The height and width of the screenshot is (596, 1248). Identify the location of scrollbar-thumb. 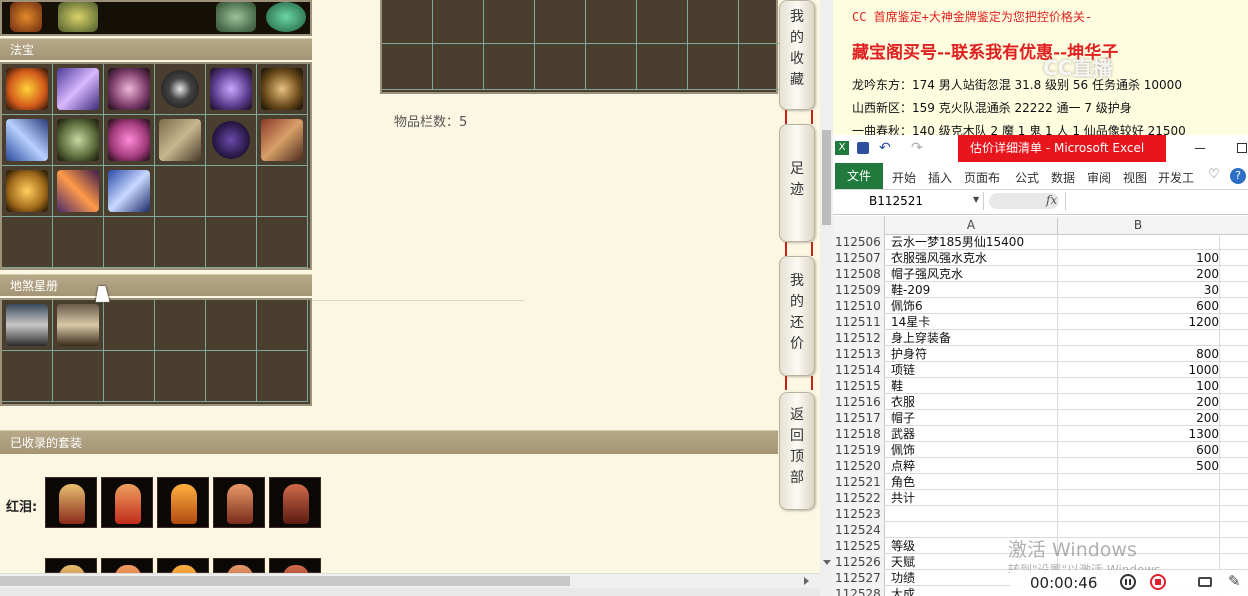
(285, 581).